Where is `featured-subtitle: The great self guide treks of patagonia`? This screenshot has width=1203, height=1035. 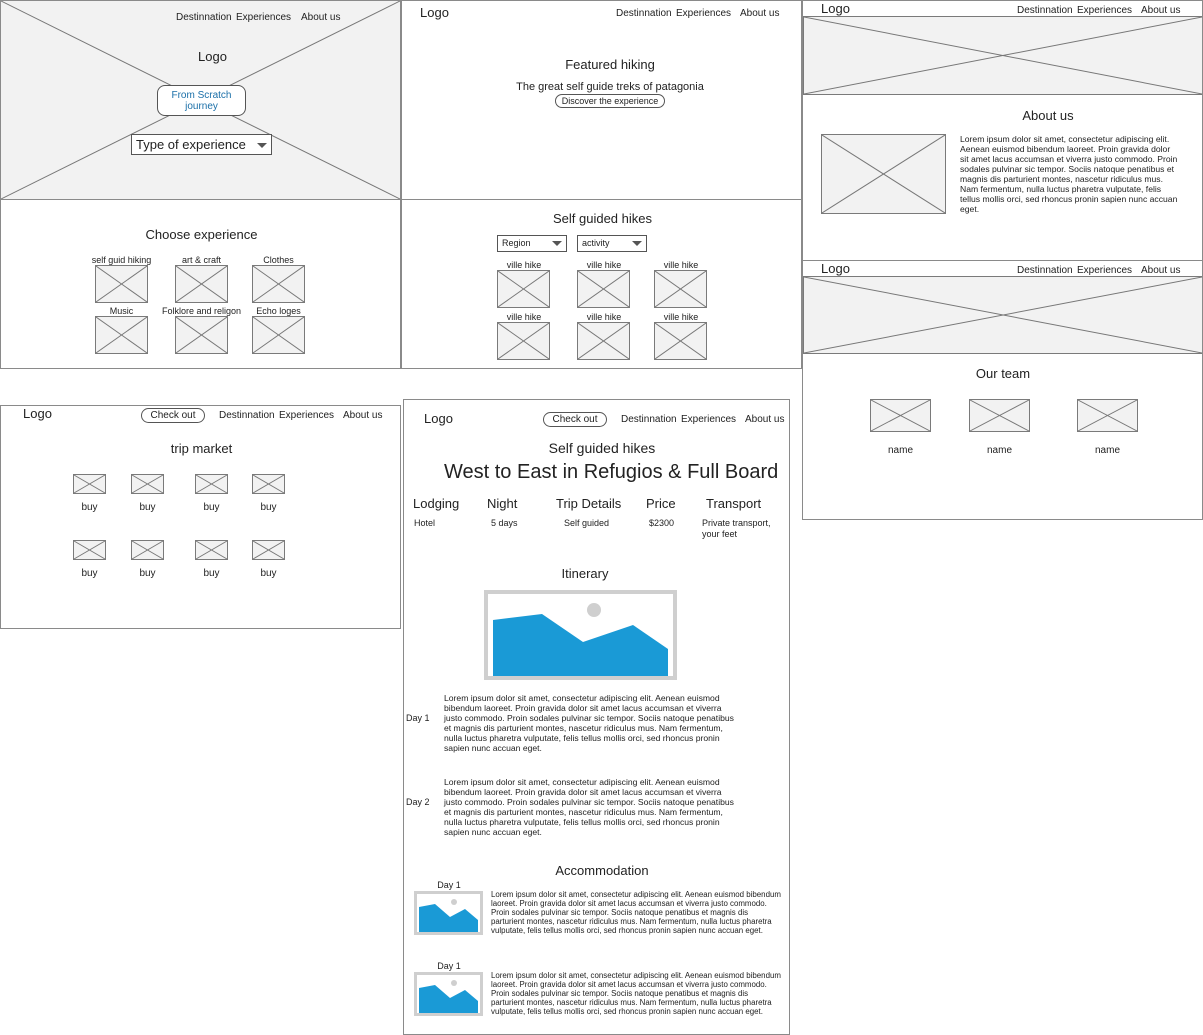 featured-subtitle: The great self guide treks of patagonia is located at coordinates (610, 87).